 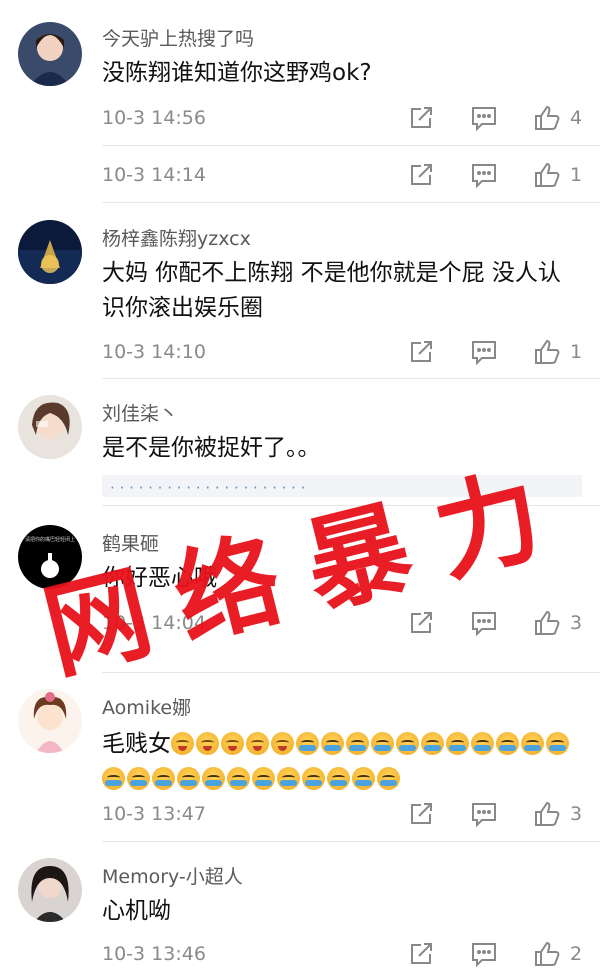 What do you see at coordinates (331, 290) in the screenshot?
I see `comment-text: 大妈 你配不上陈翔 不是他你就是个屁 没人认识你滚出娱乐圈` at bounding box center [331, 290].